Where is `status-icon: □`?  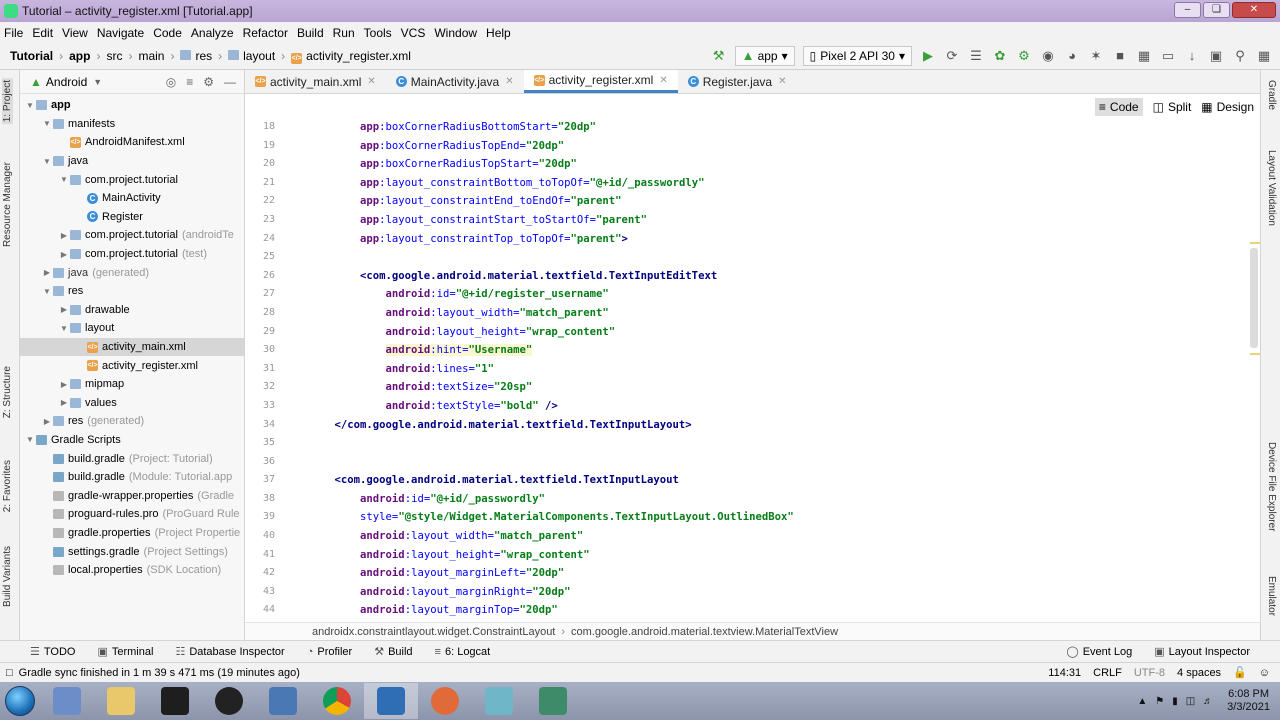 status-icon: □ is located at coordinates (9, 673).